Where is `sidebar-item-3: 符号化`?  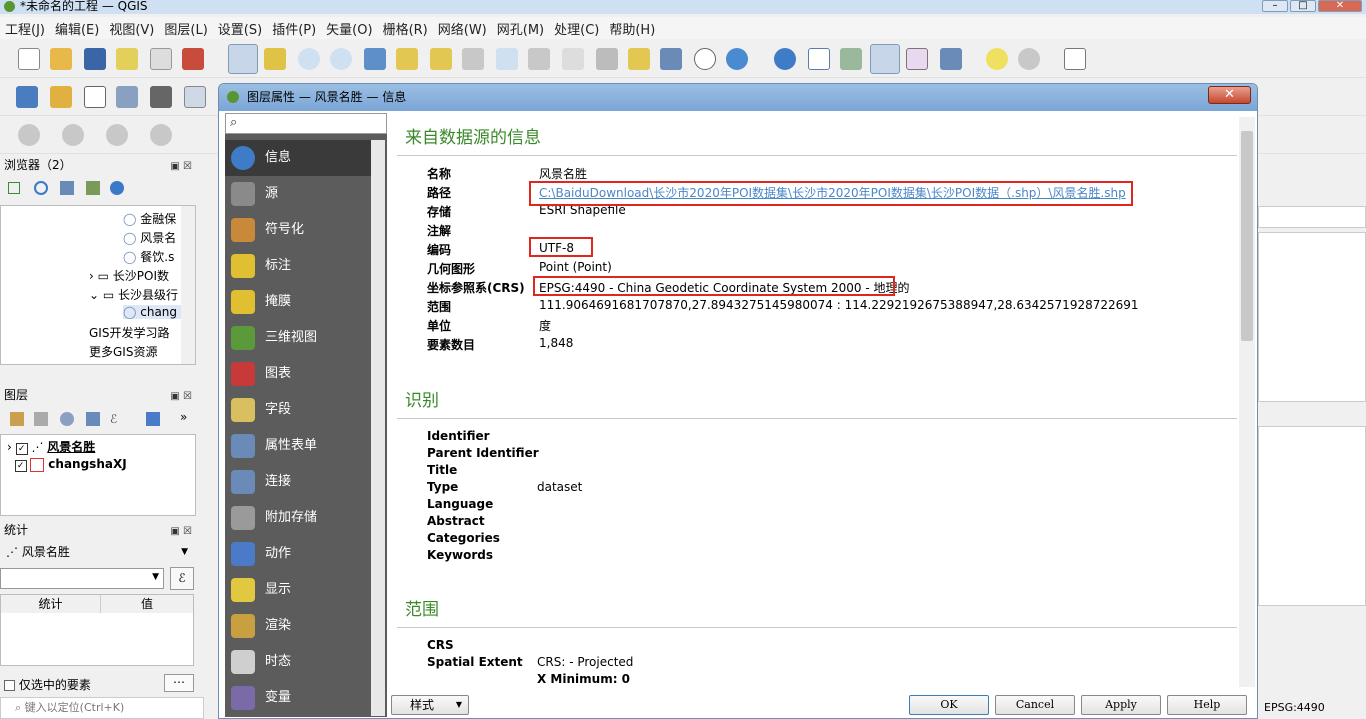 sidebar-item-3: 符号化 is located at coordinates (298, 230).